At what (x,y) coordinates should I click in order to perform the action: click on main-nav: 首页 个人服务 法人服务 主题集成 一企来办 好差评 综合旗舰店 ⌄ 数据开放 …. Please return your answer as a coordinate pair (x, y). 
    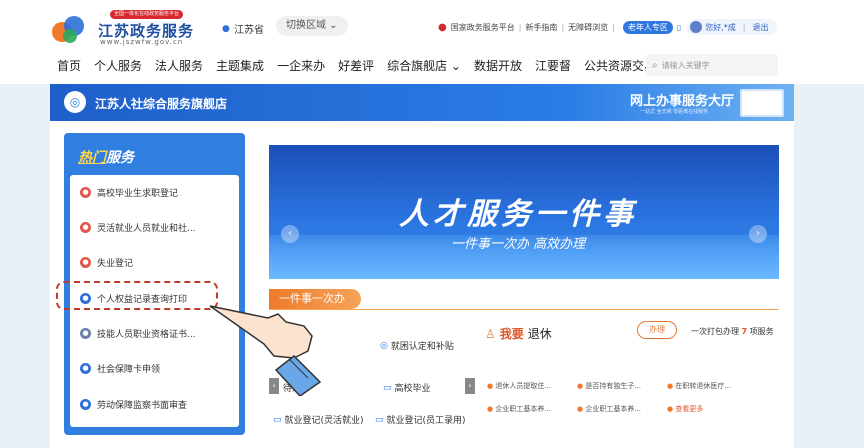
    Looking at the image, I should click on (356, 65).